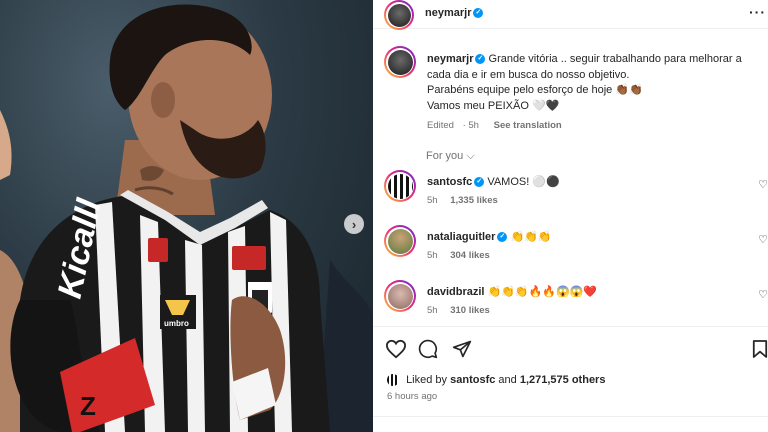 The height and width of the screenshot is (432, 768). I want to click on comment-text: nataliaguitler ✓ 👏👏👏, so click(489, 237).